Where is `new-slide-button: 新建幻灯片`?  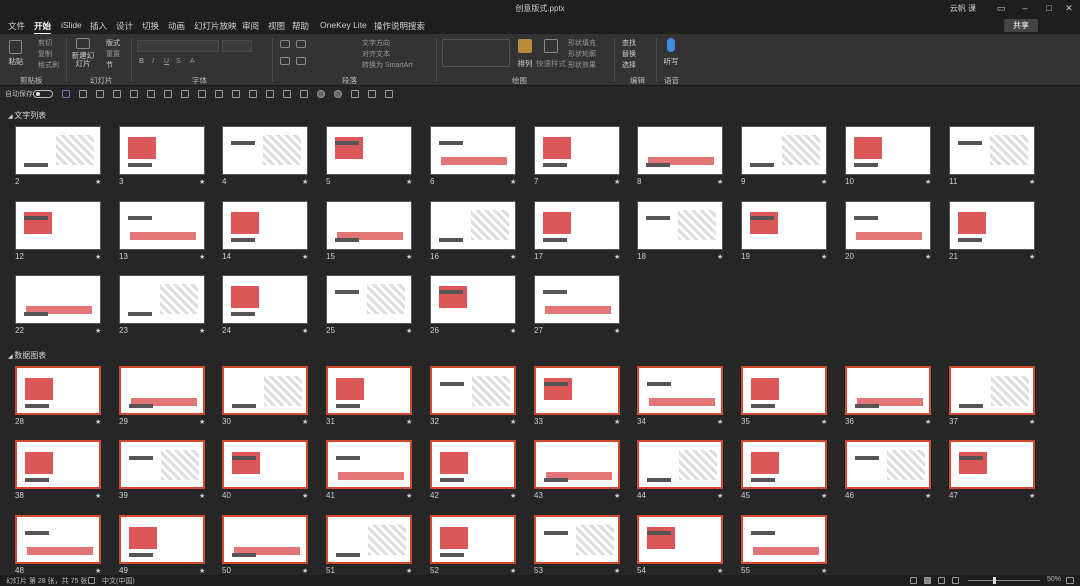
new-slide-button: 新建幻灯片 is located at coordinates (83, 60).